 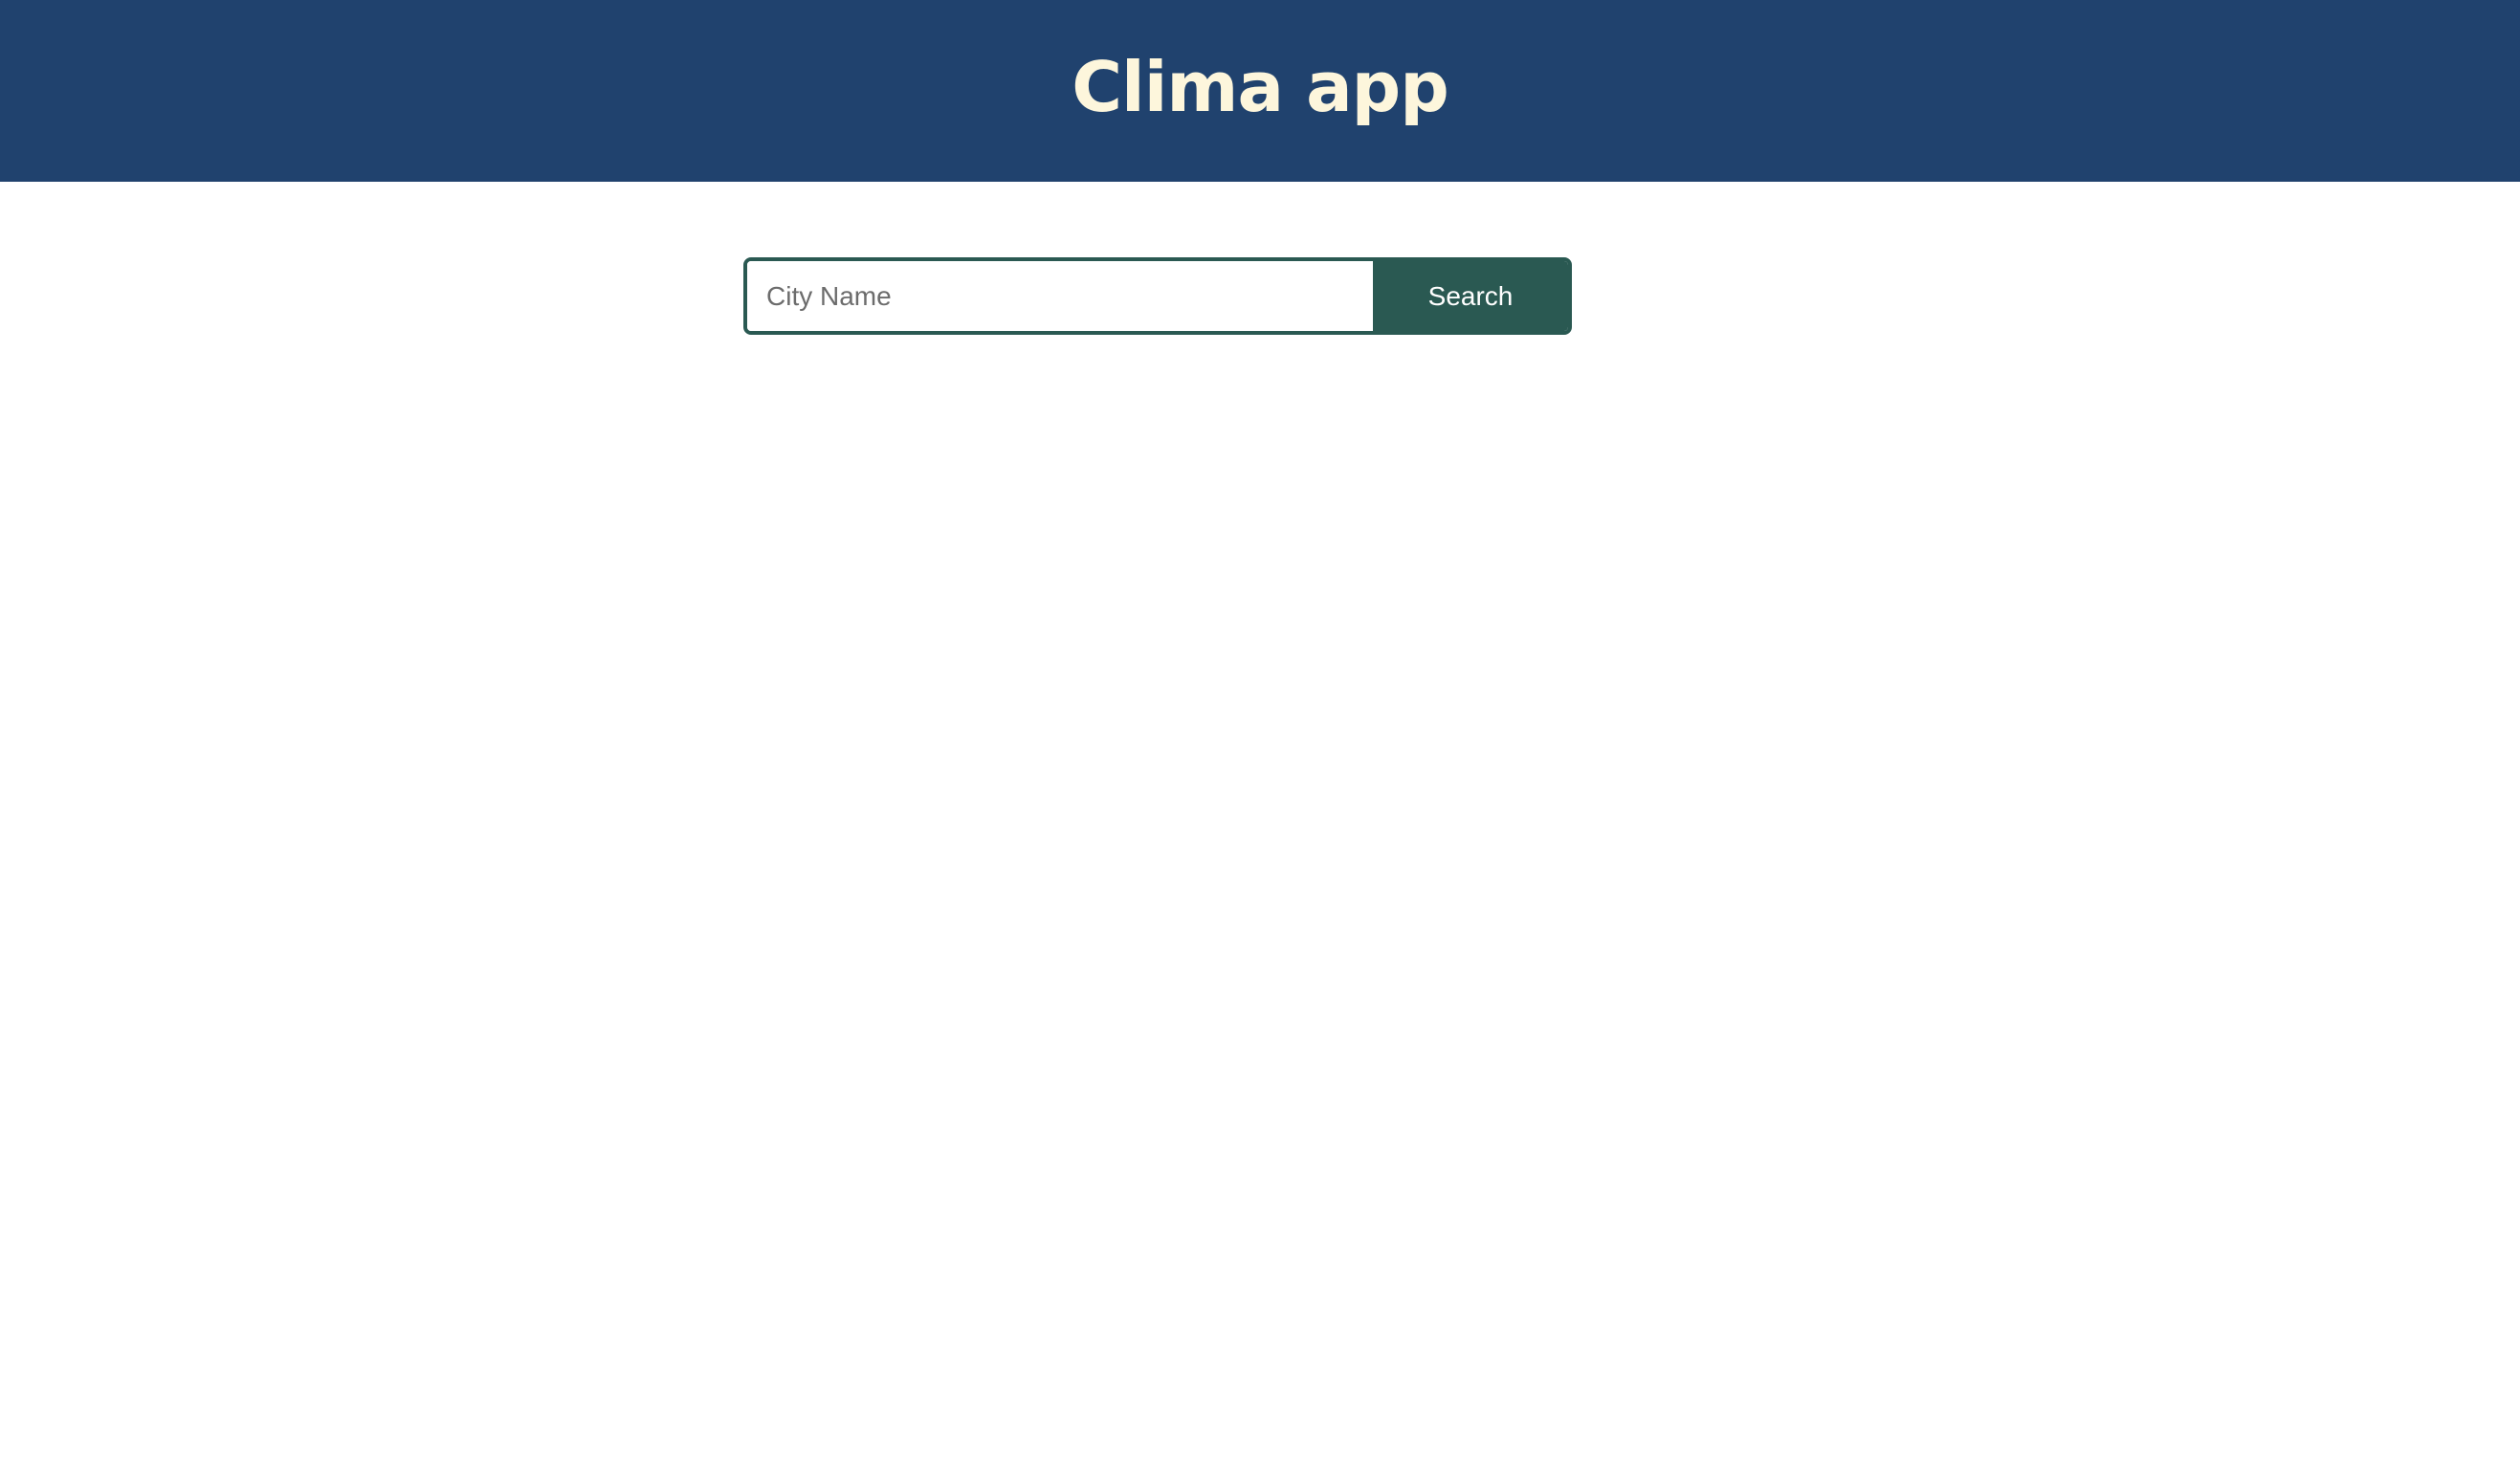 What do you see at coordinates (1471, 296) in the screenshot?
I see `search-button: Search` at bounding box center [1471, 296].